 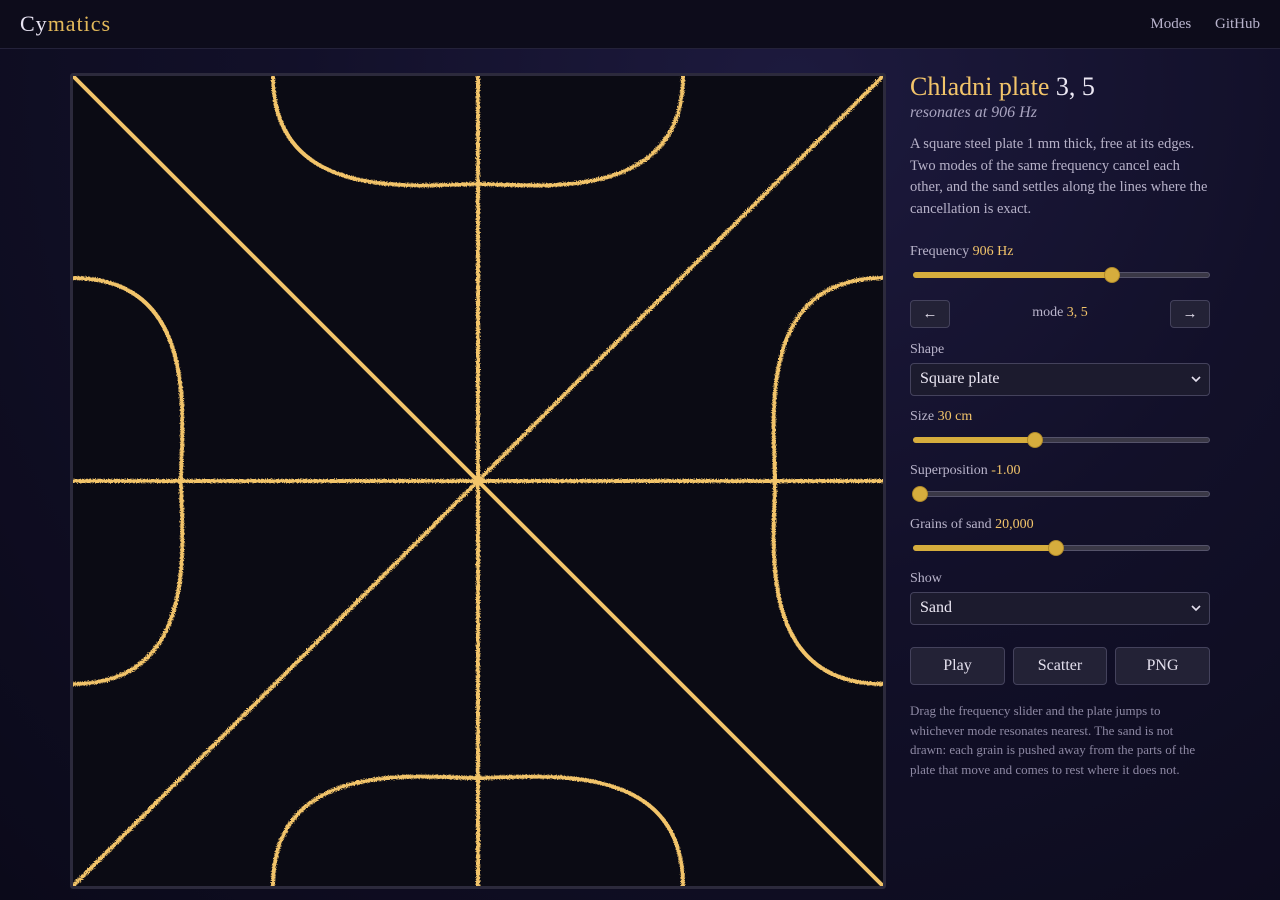 I want to click on size-slider, so click(x=1060, y=440).